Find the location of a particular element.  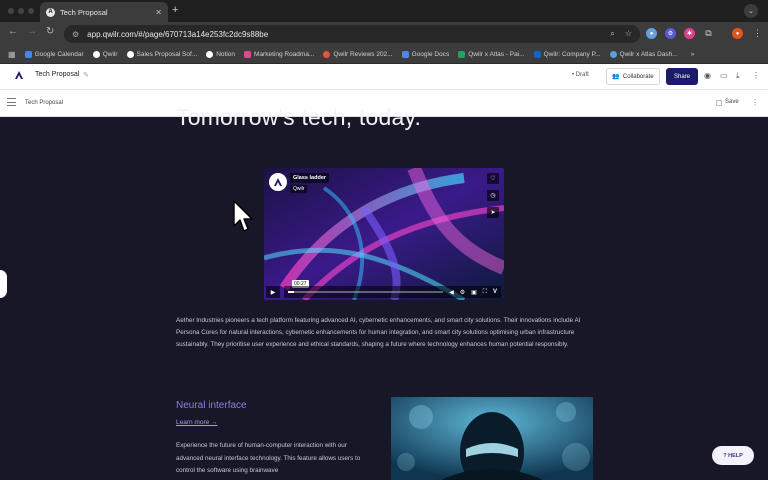

collaborate-button: 👥 Collaborate is located at coordinates (633, 76).